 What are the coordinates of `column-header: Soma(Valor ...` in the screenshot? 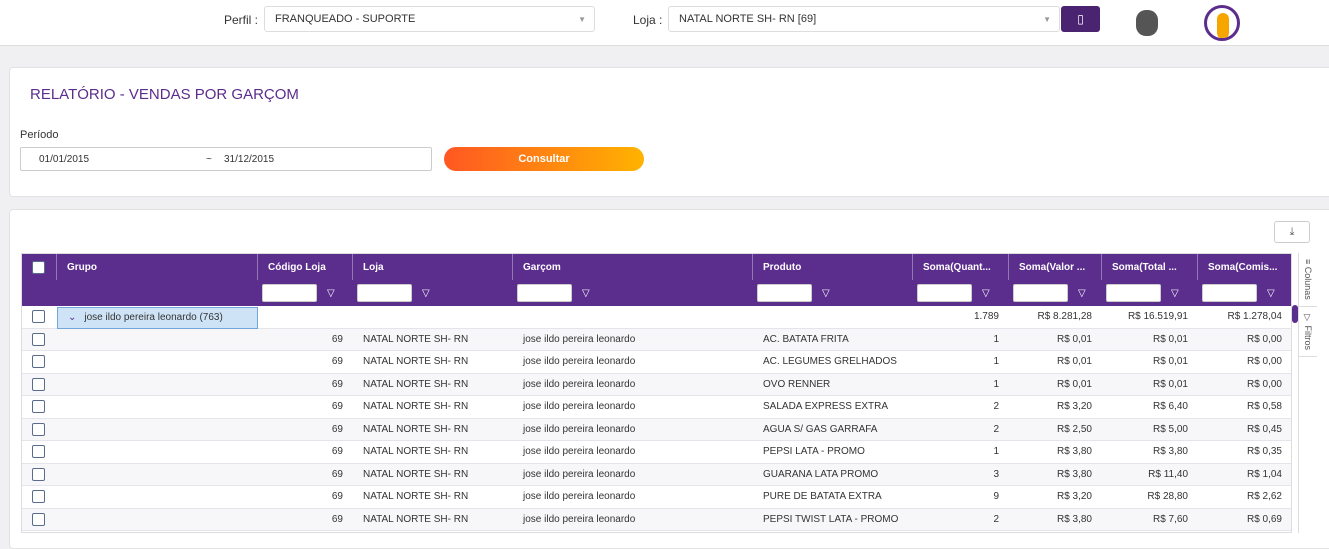 It's located at (1055, 267).